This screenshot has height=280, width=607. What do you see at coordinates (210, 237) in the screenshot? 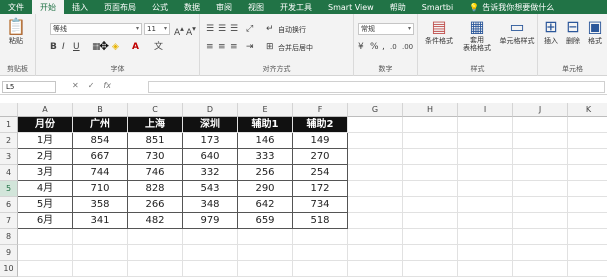
I see `cell-D8` at bounding box center [210, 237].